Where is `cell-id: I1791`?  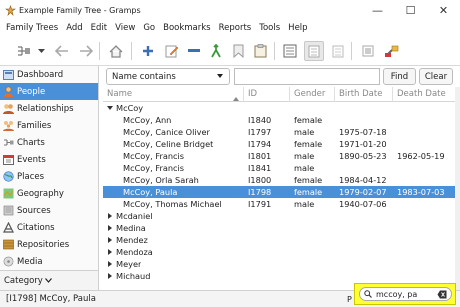 cell-id: I1791 is located at coordinates (260, 204).